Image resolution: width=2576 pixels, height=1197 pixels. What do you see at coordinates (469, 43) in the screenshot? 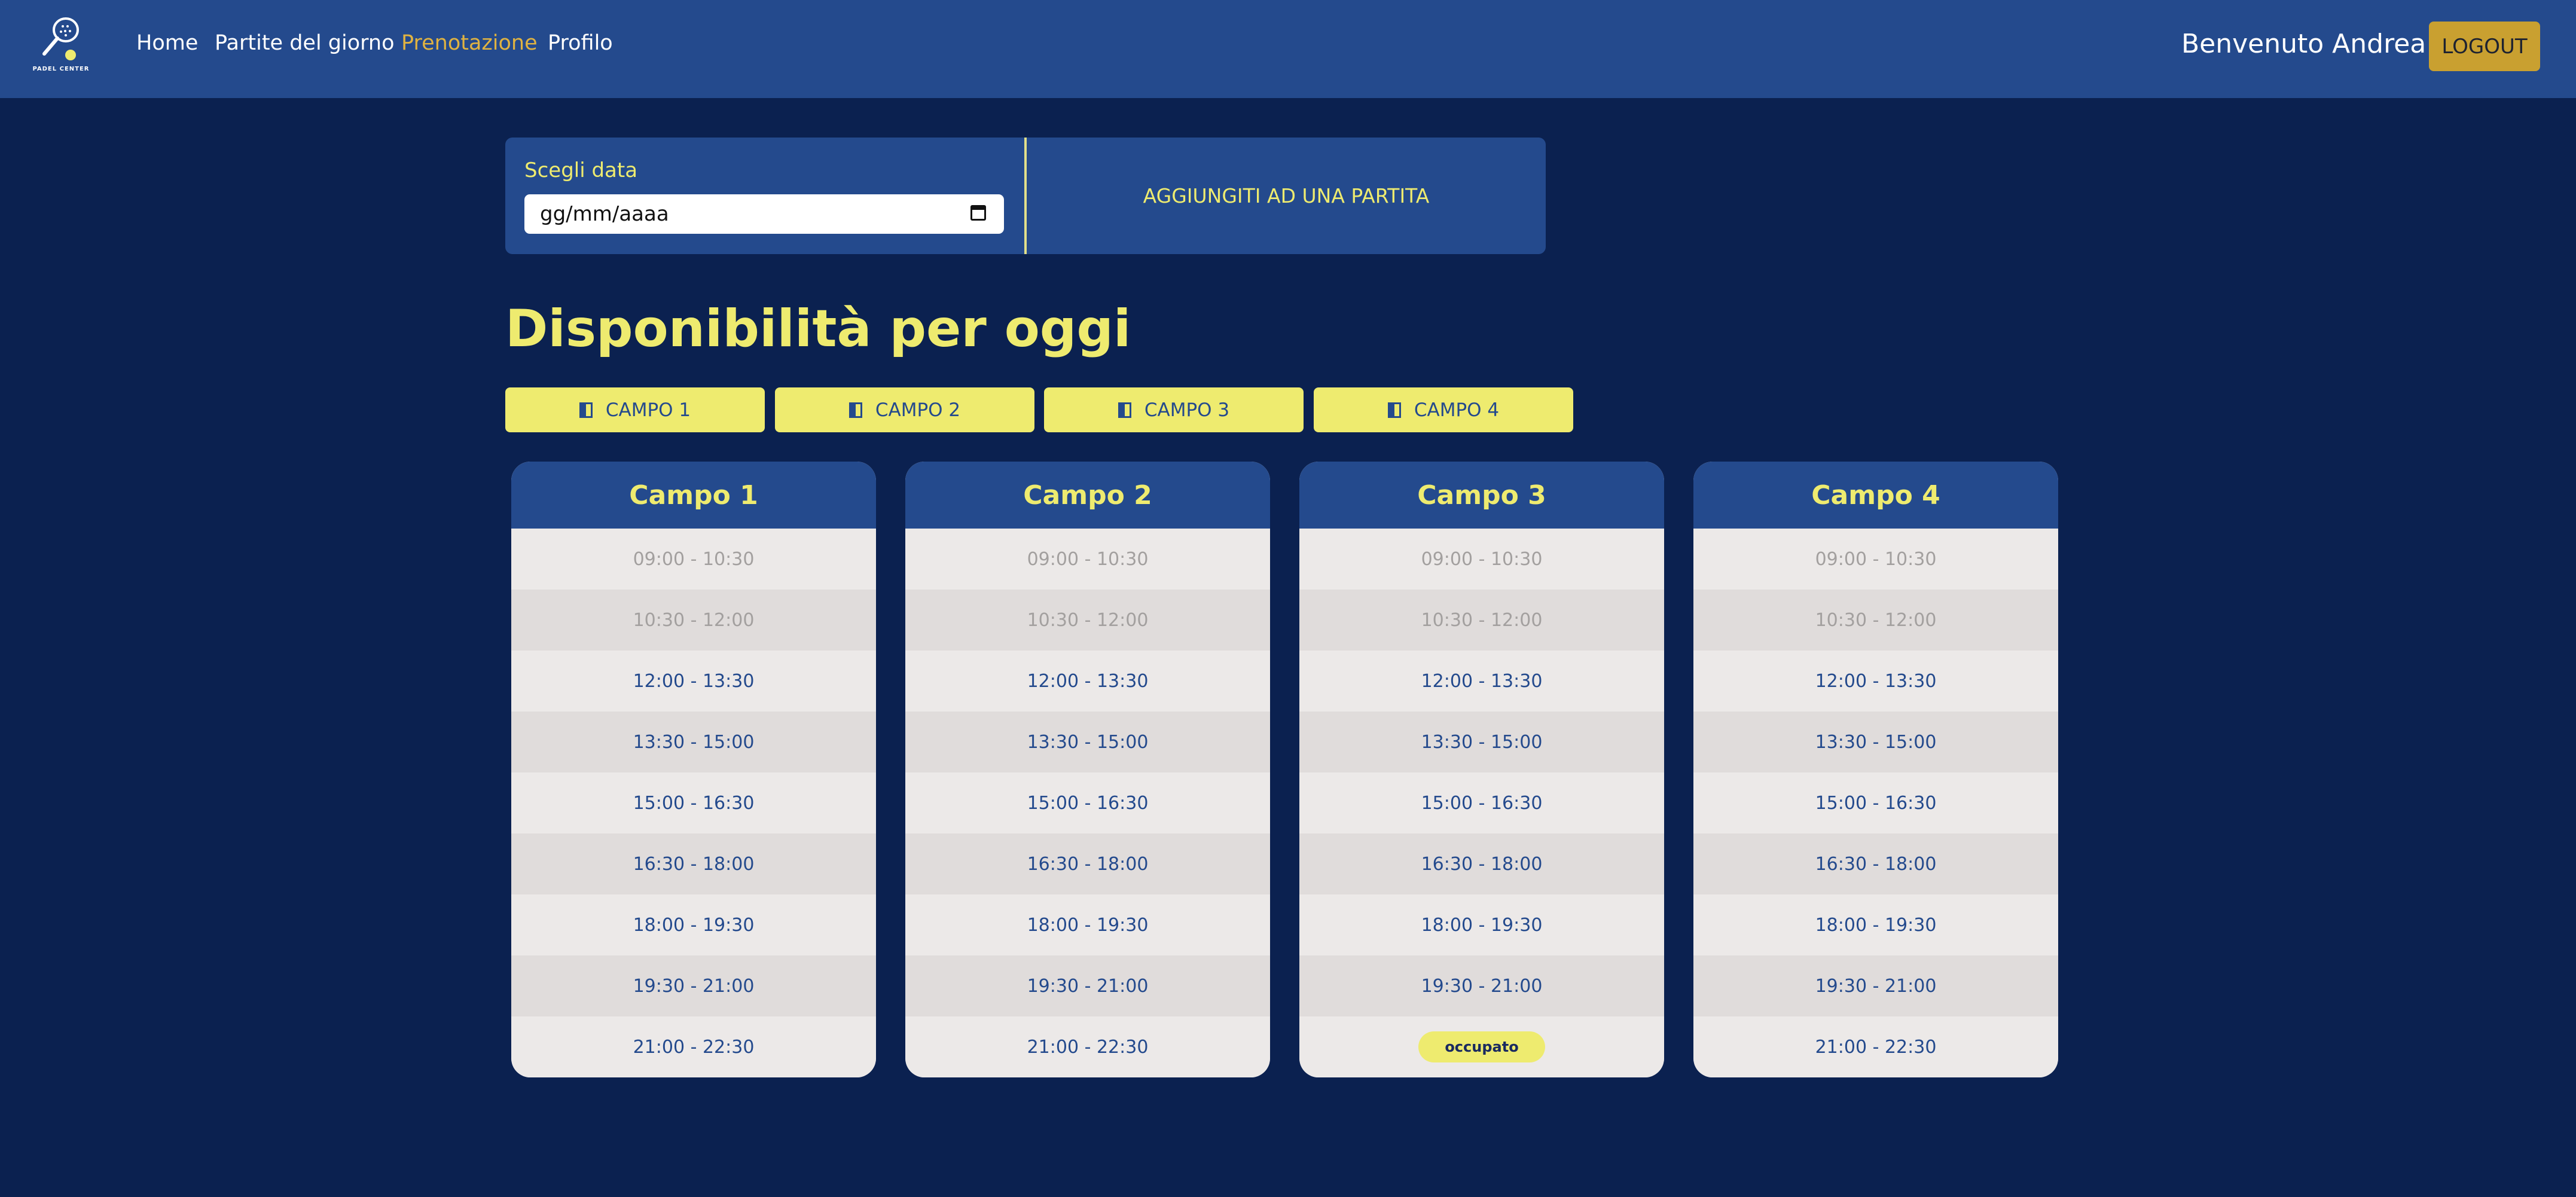
I see `nav-prenotazione: Prenotazione` at bounding box center [469, 43].